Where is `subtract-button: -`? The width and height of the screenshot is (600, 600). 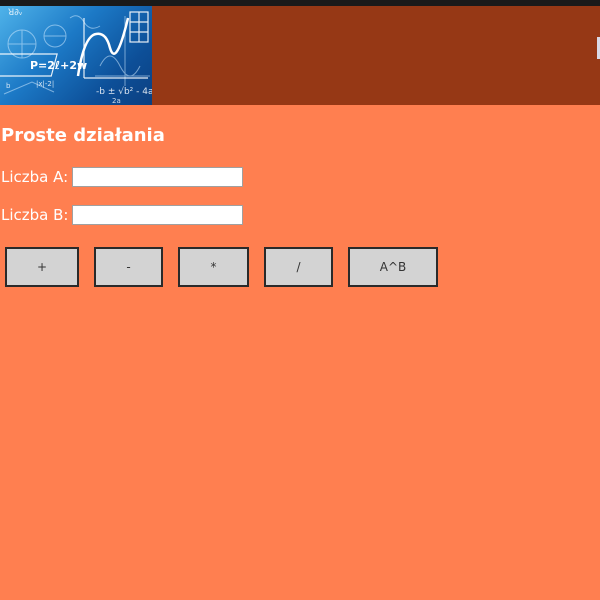 subtract-button: - is located at coordinates (128, 267).